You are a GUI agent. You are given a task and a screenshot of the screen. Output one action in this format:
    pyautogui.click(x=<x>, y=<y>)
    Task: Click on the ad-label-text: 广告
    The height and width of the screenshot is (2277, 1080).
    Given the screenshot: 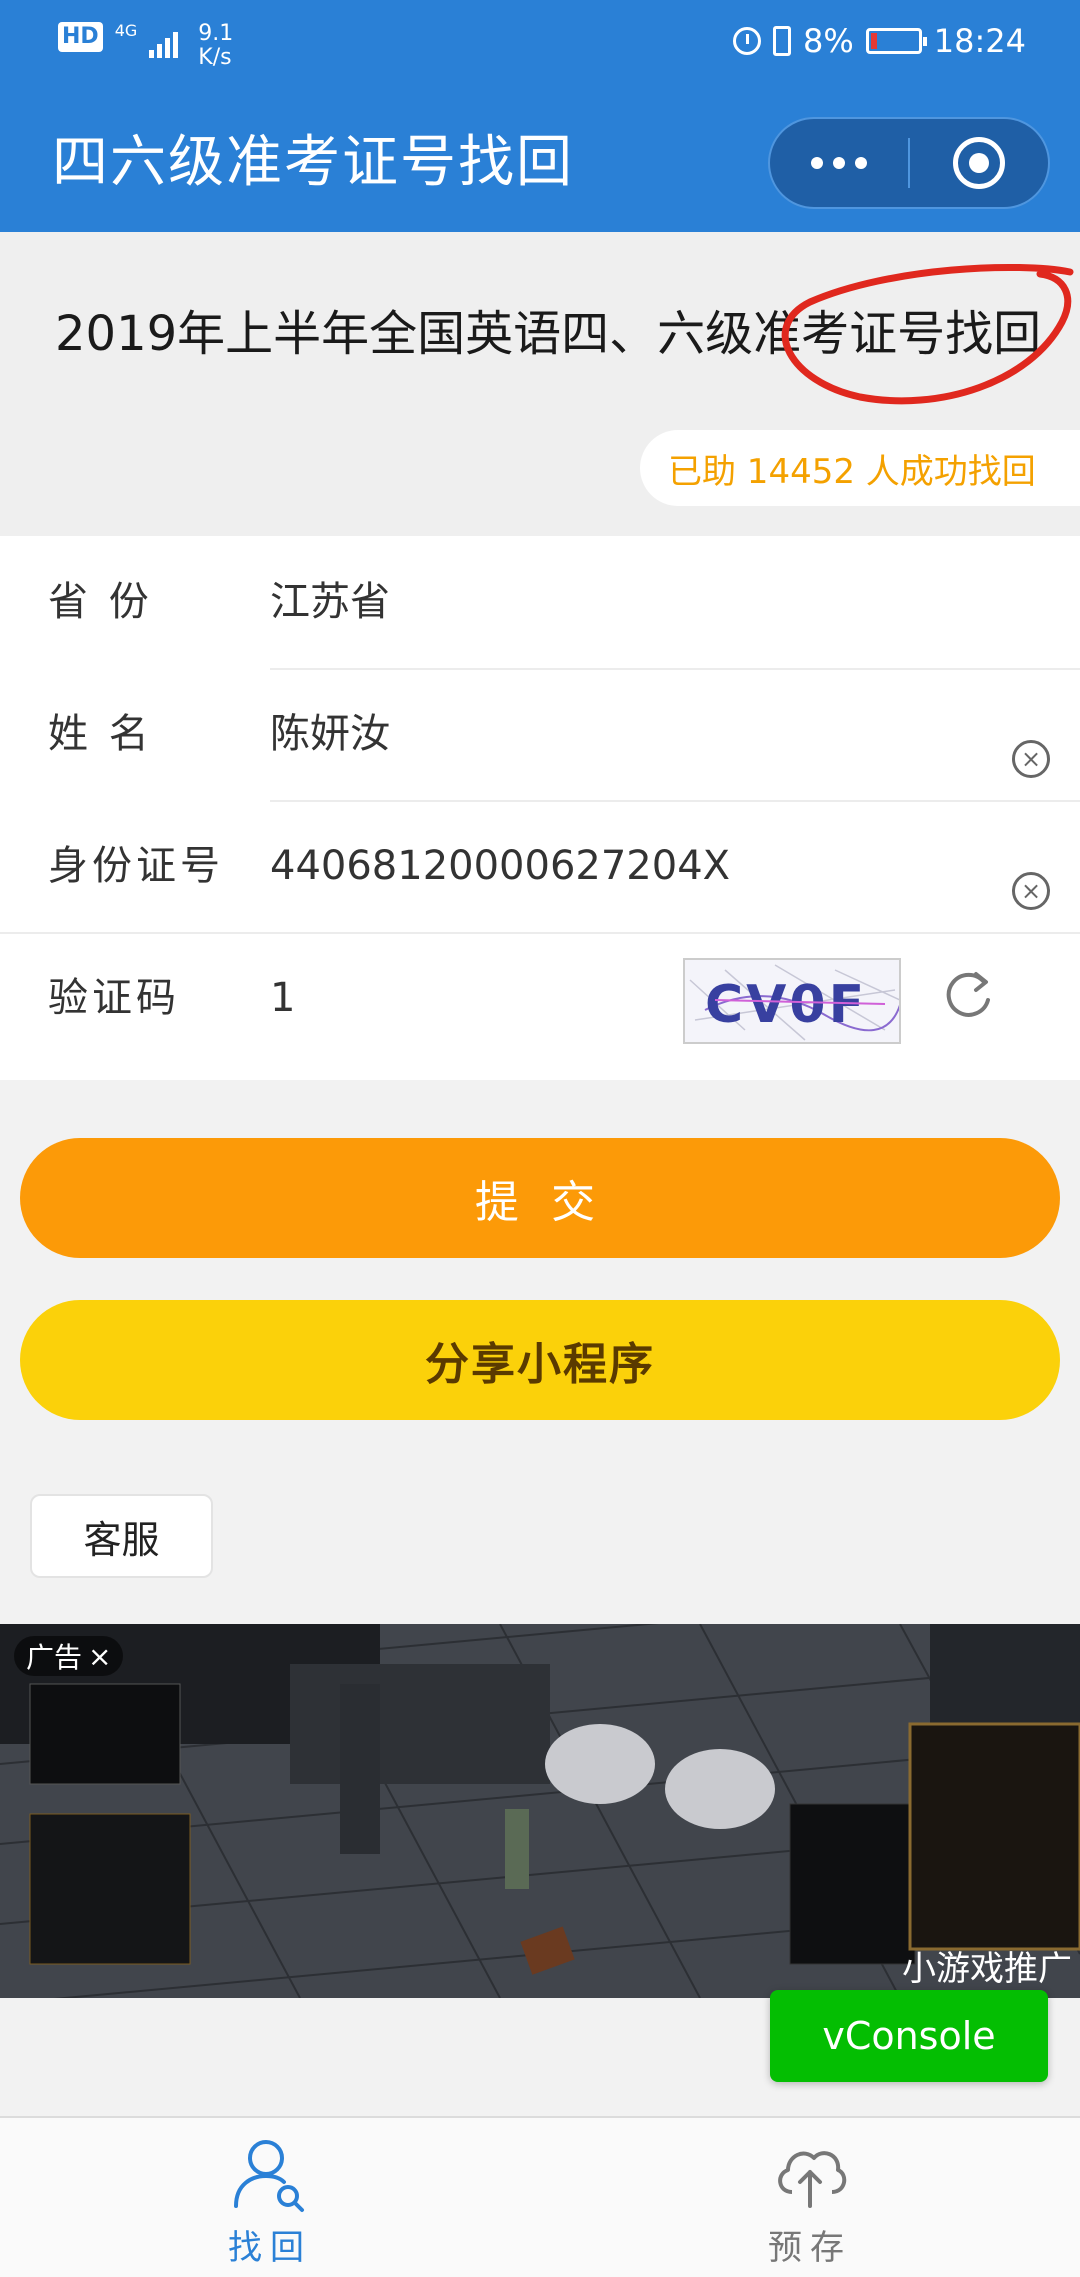 What is the action you would take?
    pyautogui.click(x=54, y=1657)
    